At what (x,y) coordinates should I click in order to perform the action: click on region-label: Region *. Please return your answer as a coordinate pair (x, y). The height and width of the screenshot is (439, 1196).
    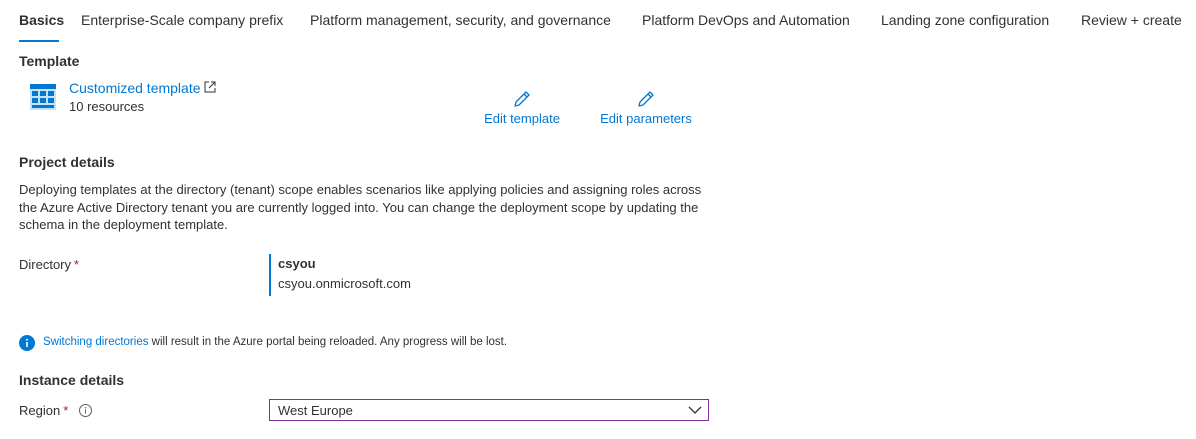
    Looking at the image, I should click on (44, 410).